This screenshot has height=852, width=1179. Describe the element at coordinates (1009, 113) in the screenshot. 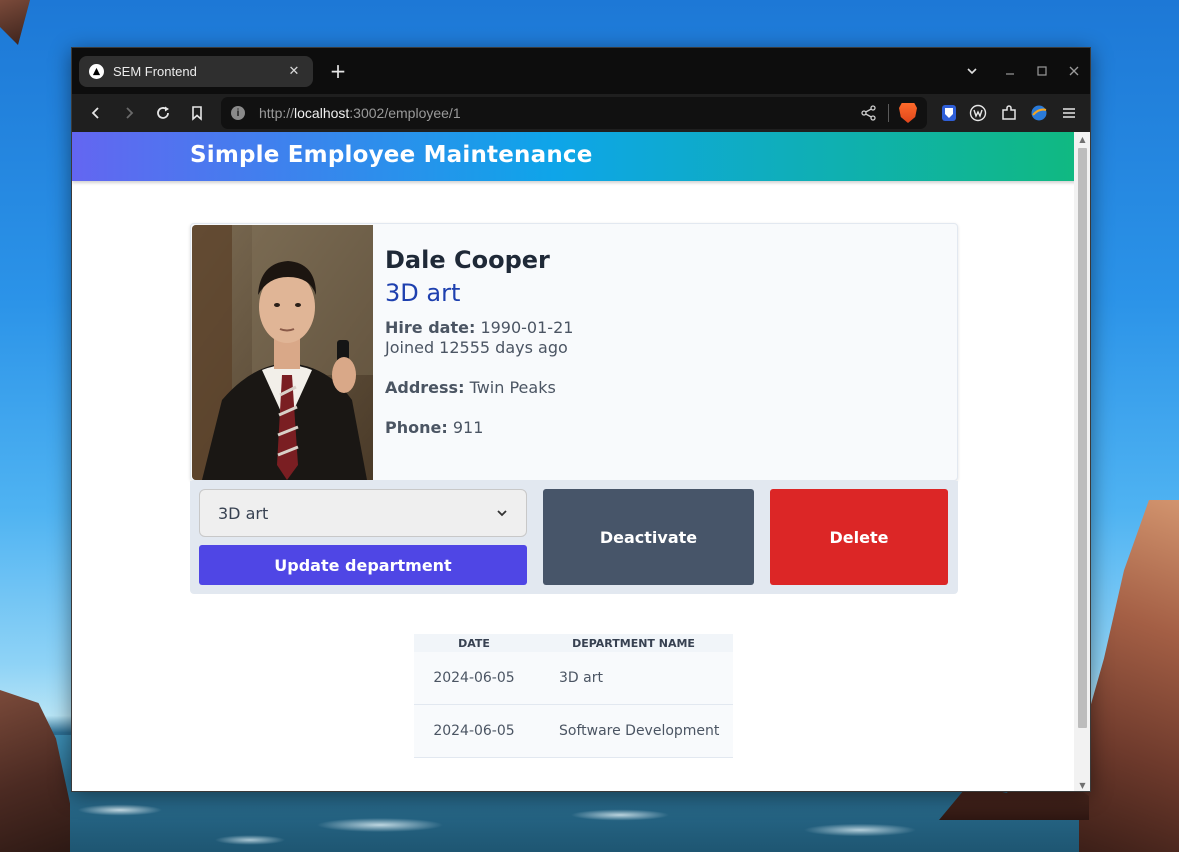

I see `extensions-puzzle-icon` at that location.